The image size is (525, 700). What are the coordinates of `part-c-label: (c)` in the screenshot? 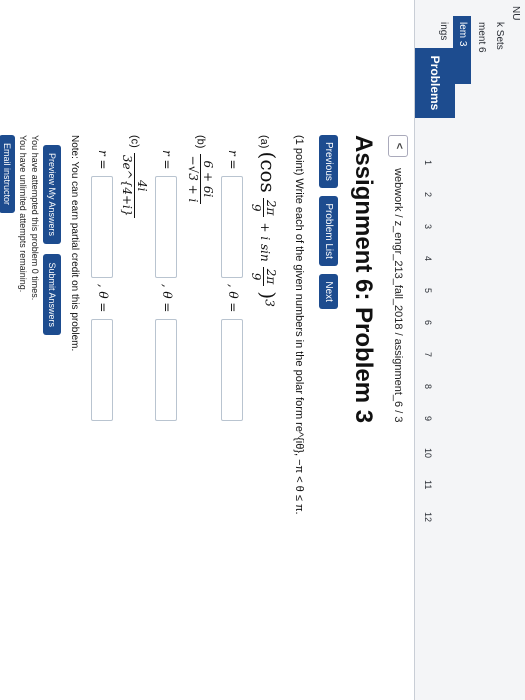 It's located at (134, 141).